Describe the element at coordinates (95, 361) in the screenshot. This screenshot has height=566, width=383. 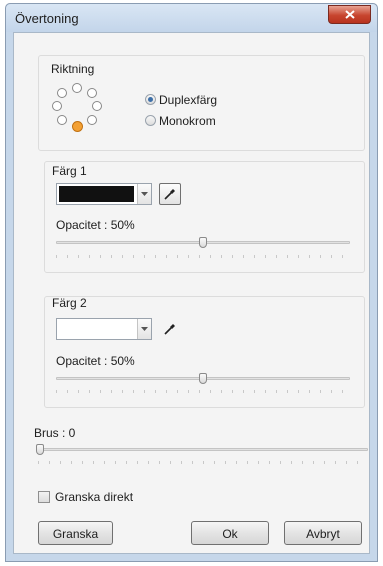
I see `color2-opacity-label: Opacitet : 50%` at that location.